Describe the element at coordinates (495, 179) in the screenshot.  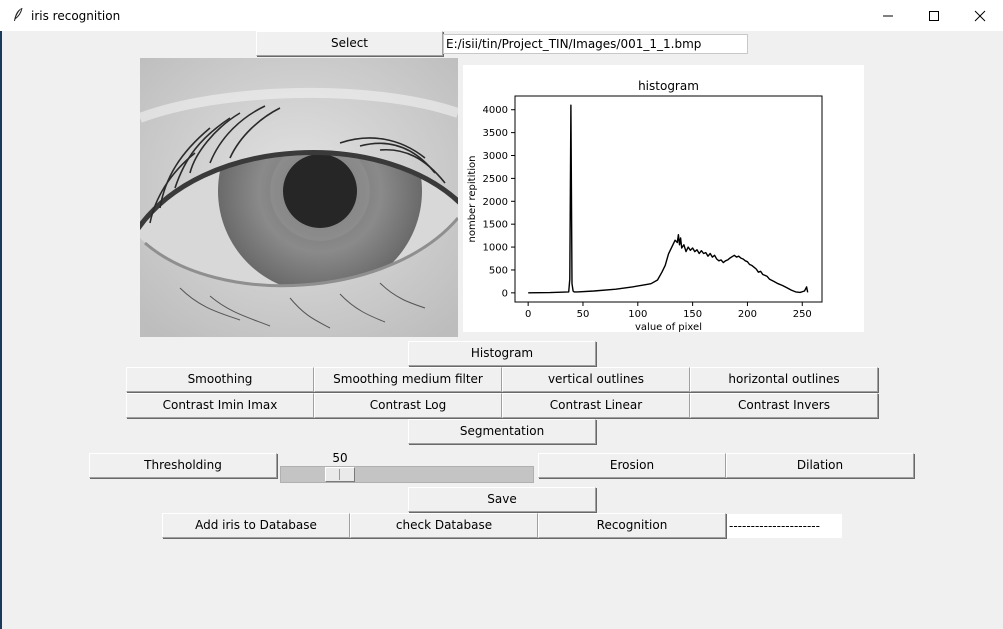
I see `y-tick-label: 2500` at that location.